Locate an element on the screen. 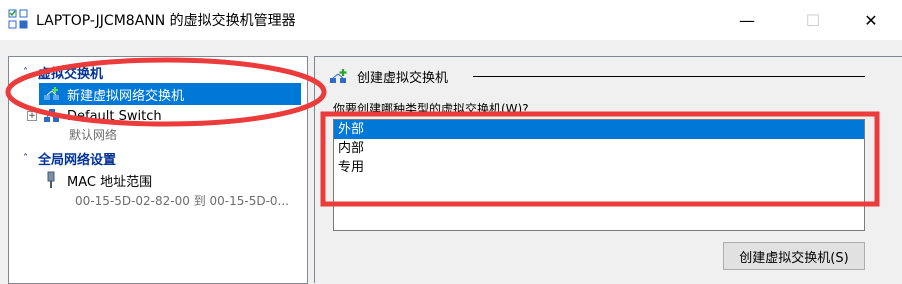 Image resolution: width=902 pixels, height=284 pixels. default-switch-subtitle: 默认网络 is located at coordinates (93, 135).